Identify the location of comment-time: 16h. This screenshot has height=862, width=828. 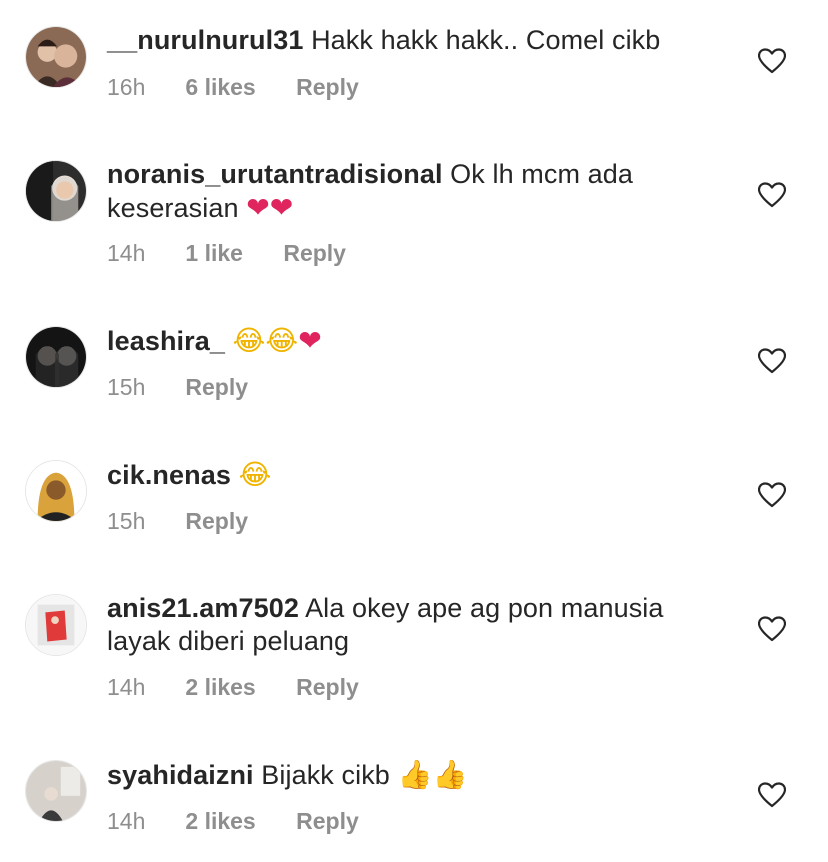
(126, 87).